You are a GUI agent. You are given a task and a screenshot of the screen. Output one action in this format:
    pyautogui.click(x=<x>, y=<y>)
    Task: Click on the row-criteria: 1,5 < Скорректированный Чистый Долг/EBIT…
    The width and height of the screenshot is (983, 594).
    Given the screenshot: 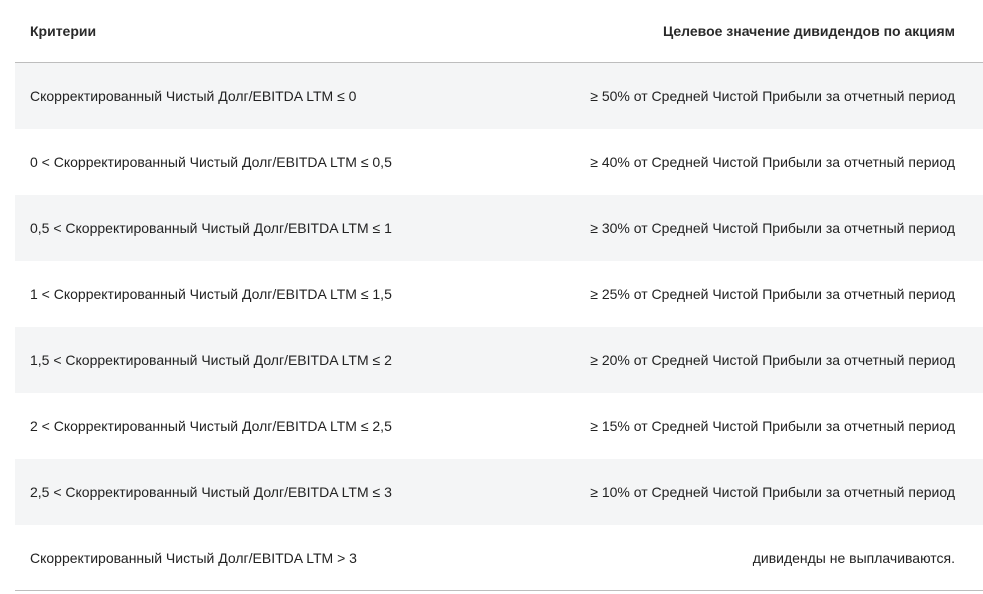 What is the action you would take?
    pyautogui.click(x=211, y=360)
    